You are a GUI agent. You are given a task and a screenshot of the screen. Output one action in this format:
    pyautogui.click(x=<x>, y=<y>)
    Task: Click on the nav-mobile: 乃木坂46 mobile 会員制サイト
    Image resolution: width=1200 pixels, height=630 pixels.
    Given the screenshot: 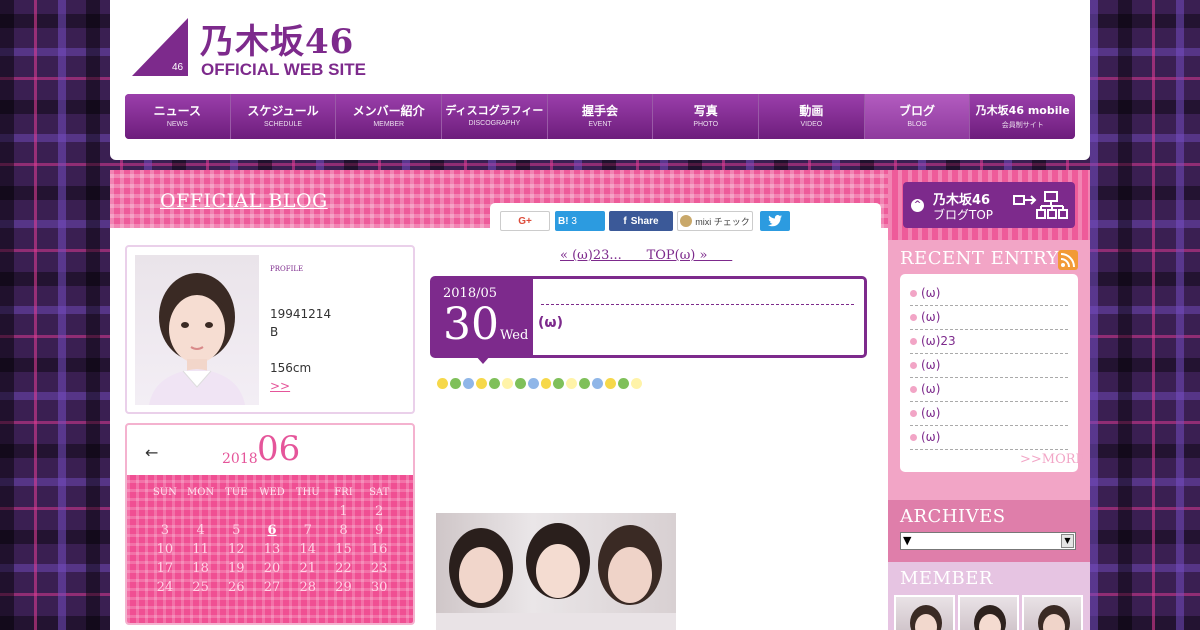 What is the action you would take?
    pyautogui.click(x=1022, y=116)
    